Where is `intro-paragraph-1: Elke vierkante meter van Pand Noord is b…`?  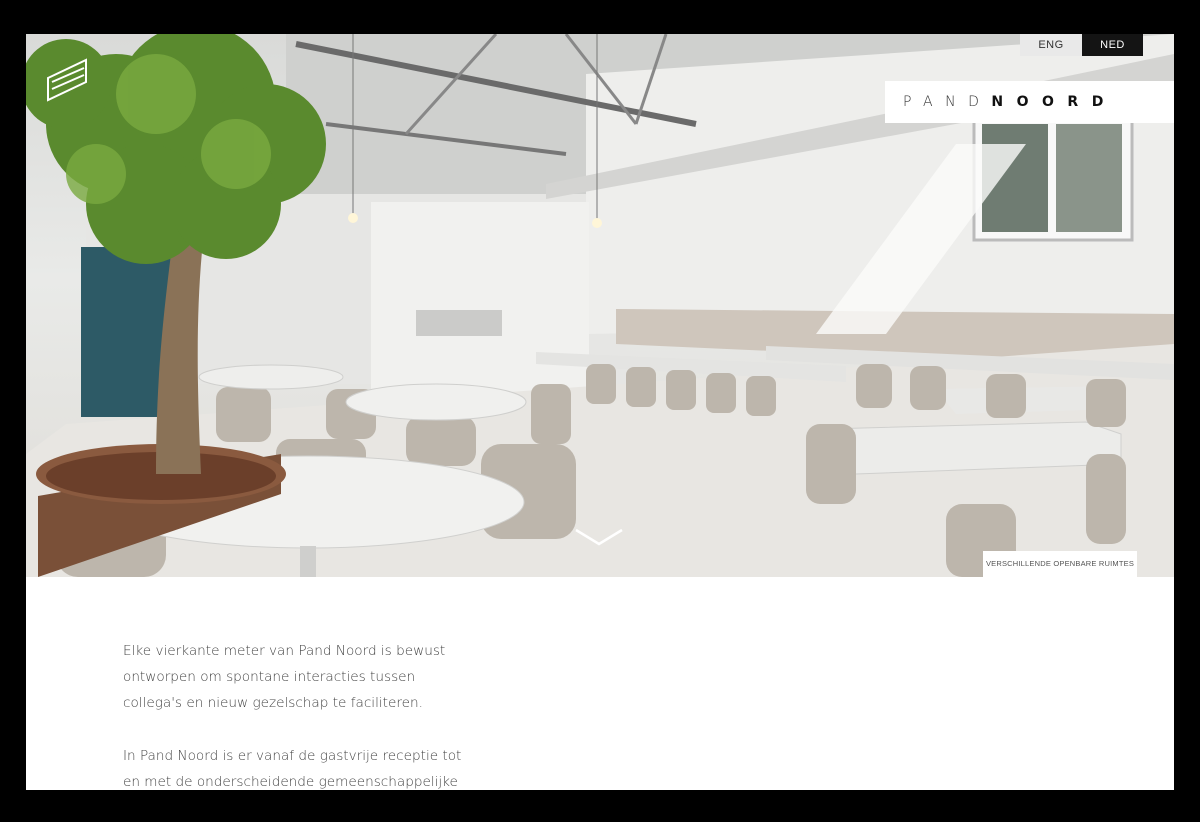 intro-paragraph-1: Elke vierkante meter van Pand Noord is b… is located at coordinates (284, 677).